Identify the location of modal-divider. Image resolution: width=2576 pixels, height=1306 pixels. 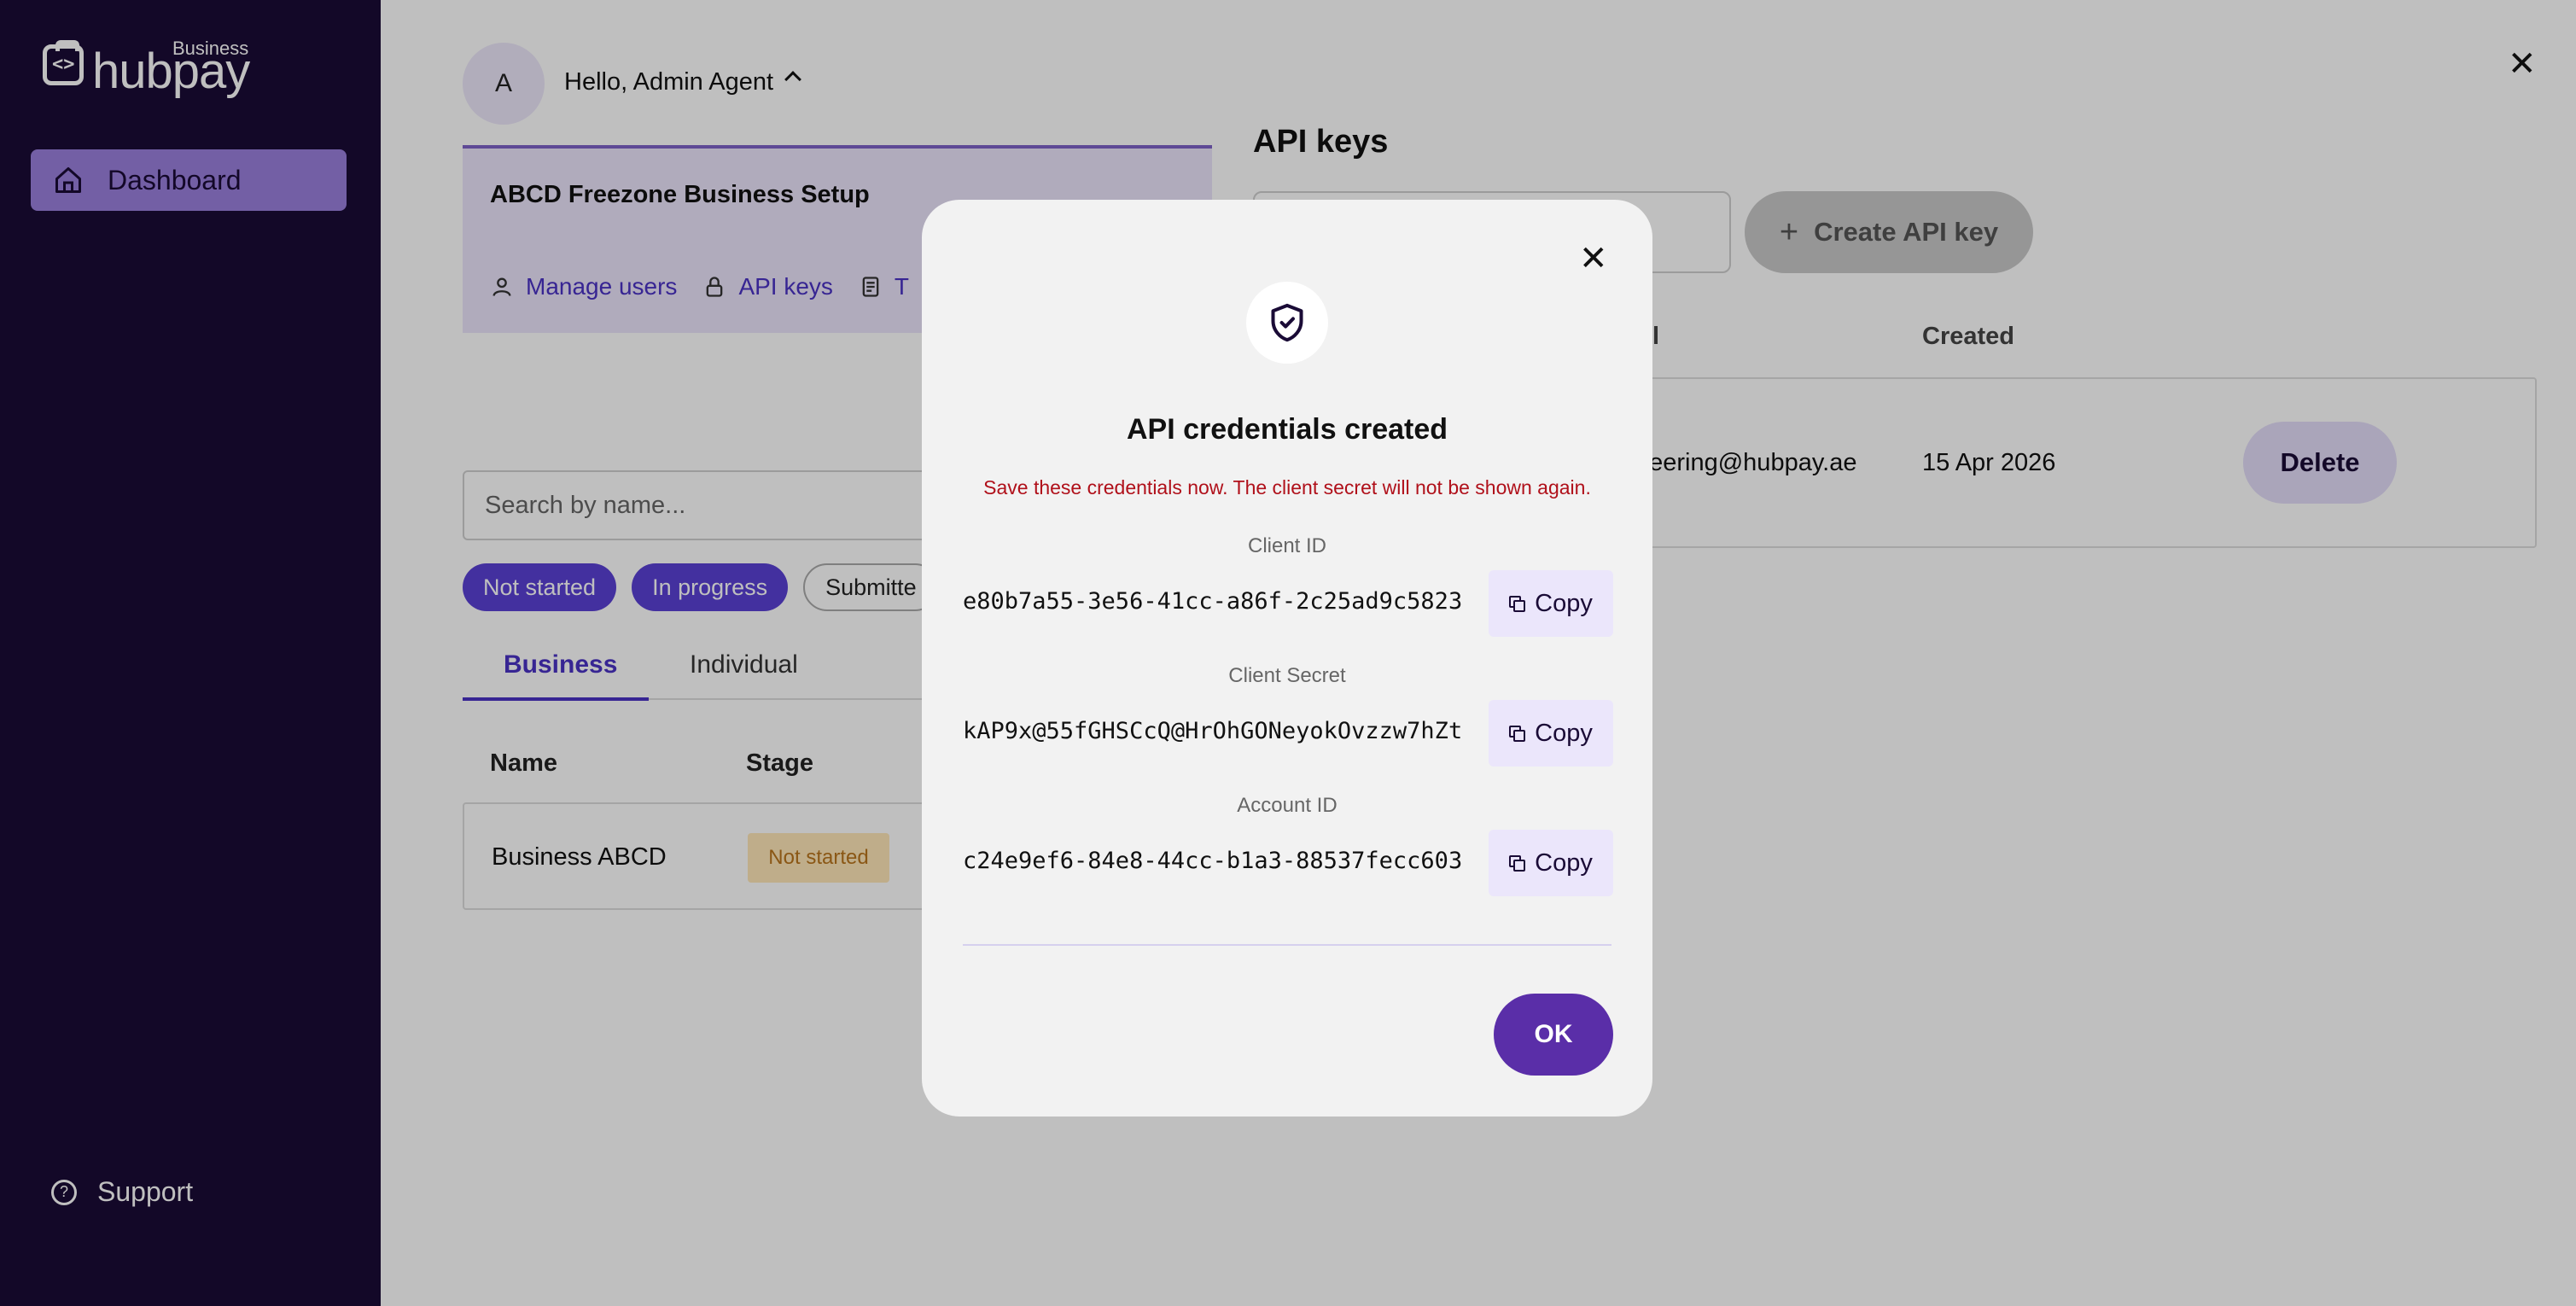
(1287, 945).